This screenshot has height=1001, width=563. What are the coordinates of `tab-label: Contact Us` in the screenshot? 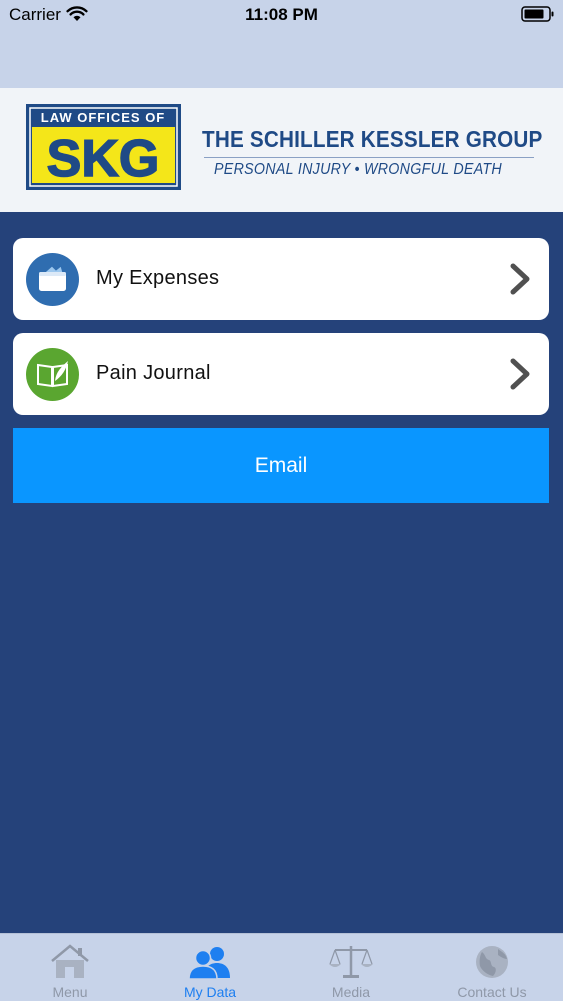 It's located at (492, 992).